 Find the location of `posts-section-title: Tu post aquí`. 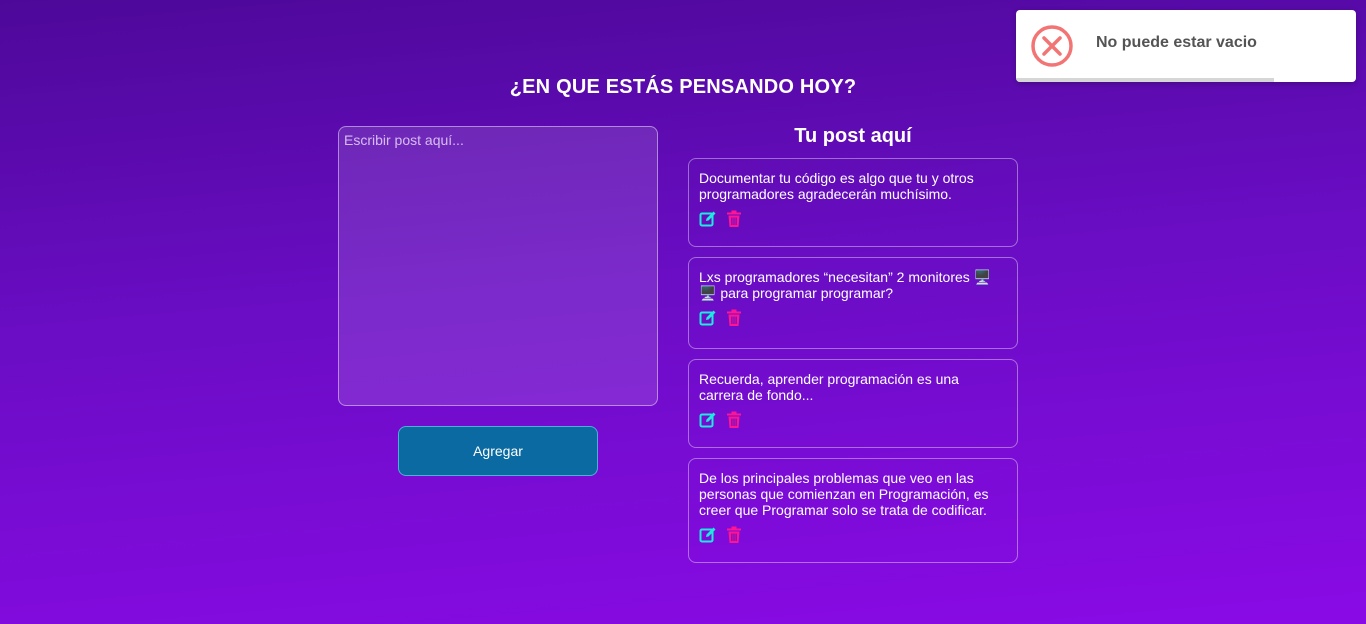

posts-section-title: Tu post aquí is located at coordinates (853, 136).